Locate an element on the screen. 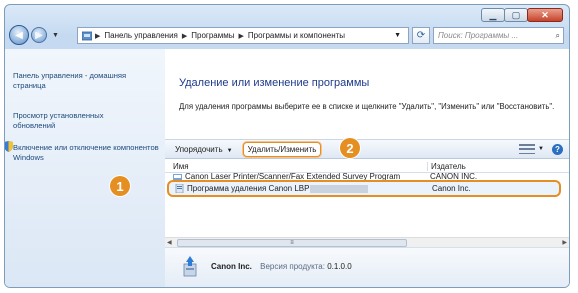  organize-label: Упорядочить is located at coordinates (199, 149).